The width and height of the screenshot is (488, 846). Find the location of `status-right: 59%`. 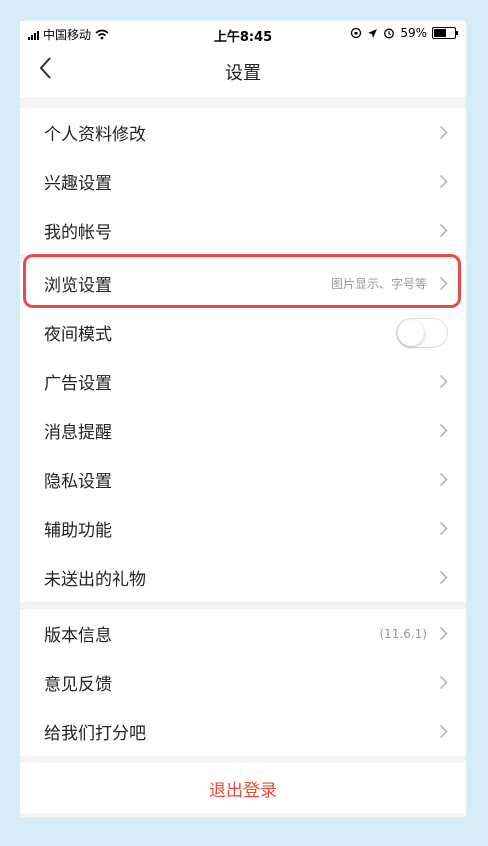

status-right: 59% is located at coordinates (404, 33).